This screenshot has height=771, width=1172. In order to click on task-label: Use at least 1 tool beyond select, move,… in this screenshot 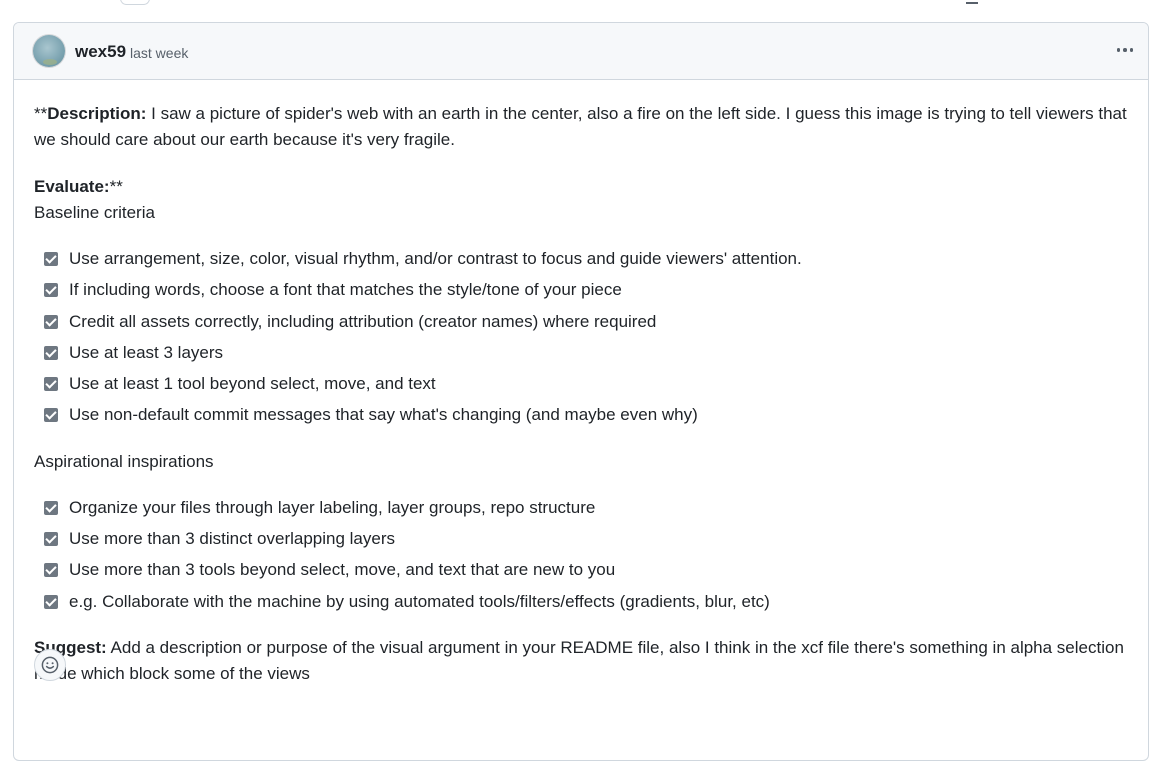, I will do `click(252, 383)`.